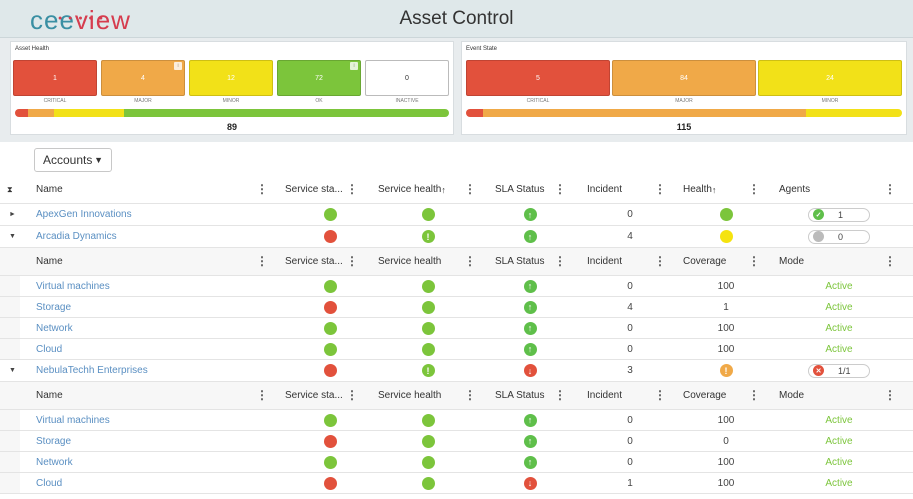 The width and height of the screenshot is (913, 499). What do you see at coordinates (81, 189) in the screenshot?
I see `accounts-col-name: Name` at bounding box center [81, 189].